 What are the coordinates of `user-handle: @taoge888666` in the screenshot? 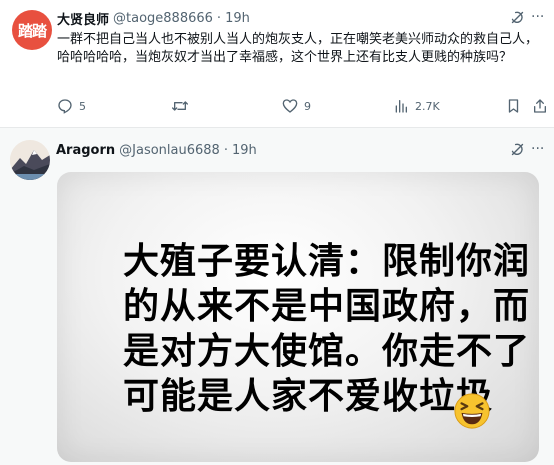 It's located at (163, 18).